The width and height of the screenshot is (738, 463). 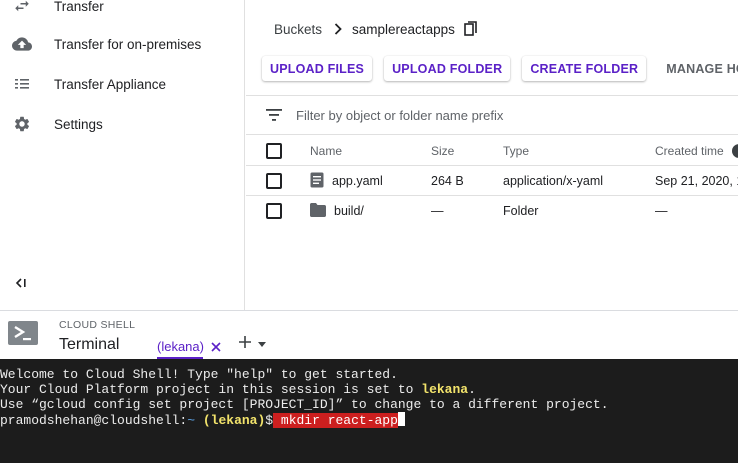 What do you see at coordinates (89, 344) in the screenshot?
I see `terminal-title: Terminal` at bounding box center [89, 344].